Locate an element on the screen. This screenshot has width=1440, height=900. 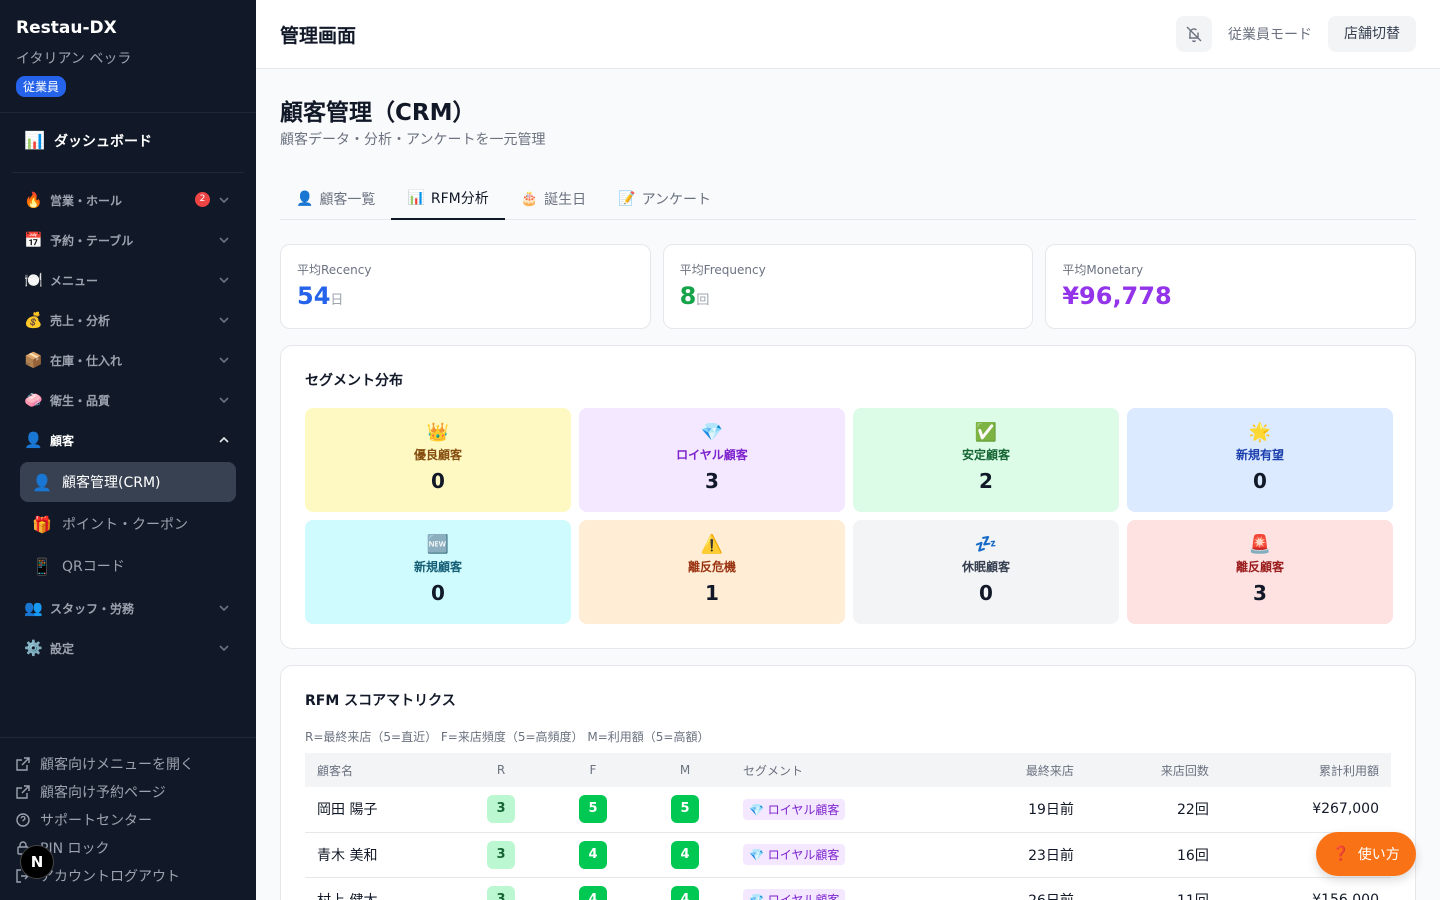
help-button: ❓ 使い方 is located at coordinates (1366, 854).